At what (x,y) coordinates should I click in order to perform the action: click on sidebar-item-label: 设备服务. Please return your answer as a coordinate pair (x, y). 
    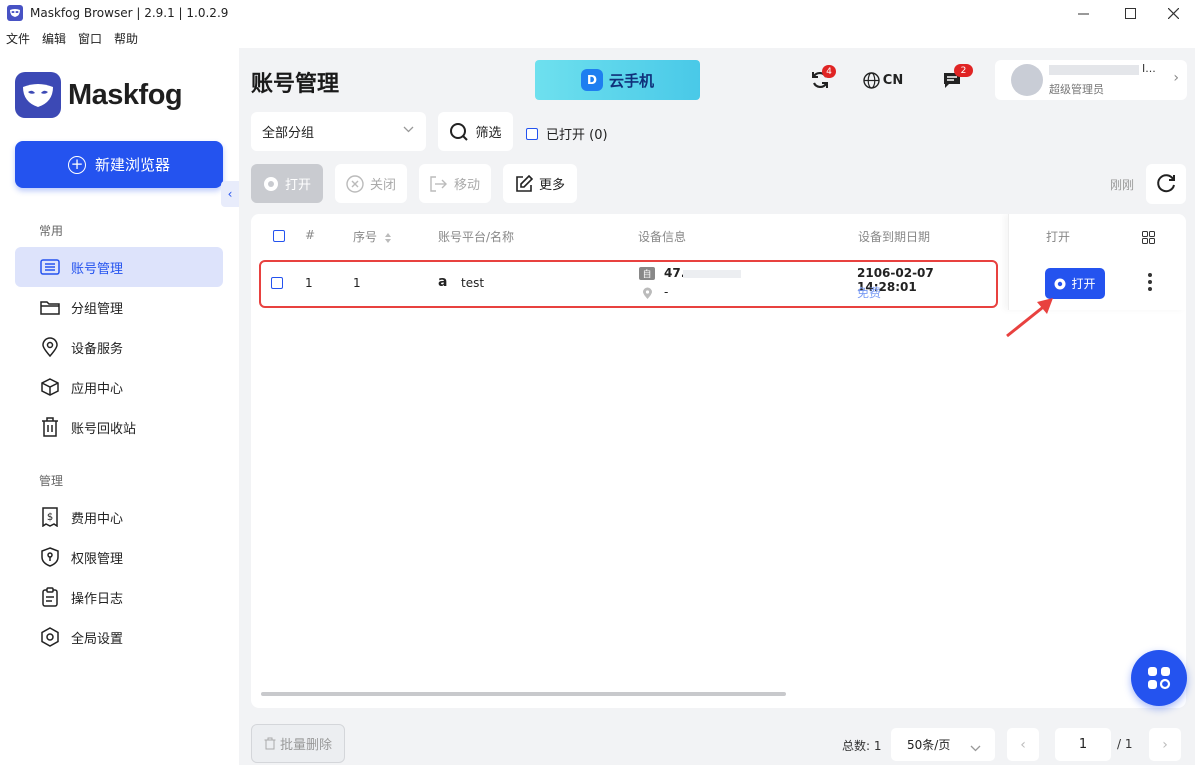
    Looking at the image, I should click on (97, 349).